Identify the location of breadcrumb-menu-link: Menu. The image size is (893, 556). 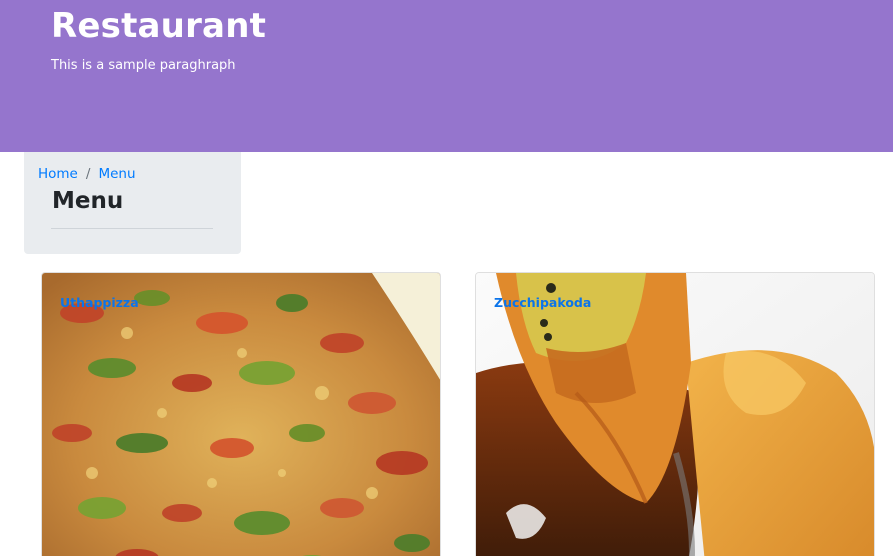
(116, 174).